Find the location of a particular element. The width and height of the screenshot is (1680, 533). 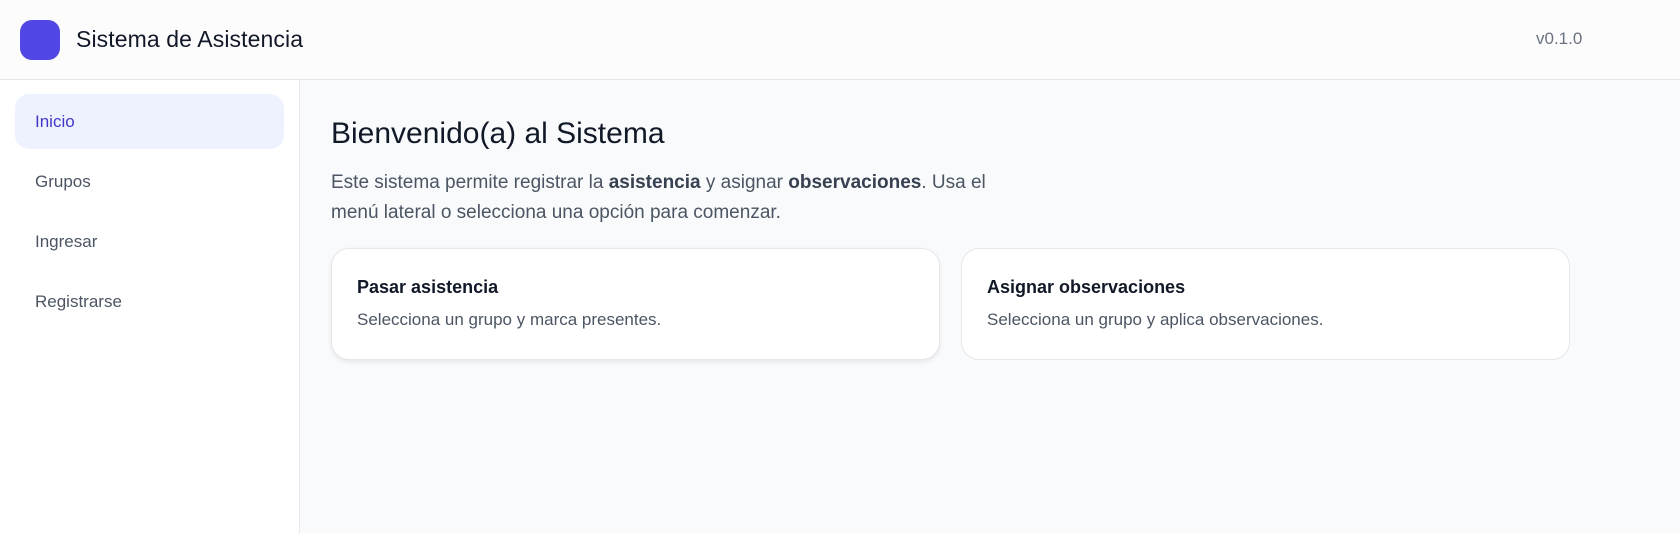

card-title: Asignar observaciones is located at coordinates (1086, 287).